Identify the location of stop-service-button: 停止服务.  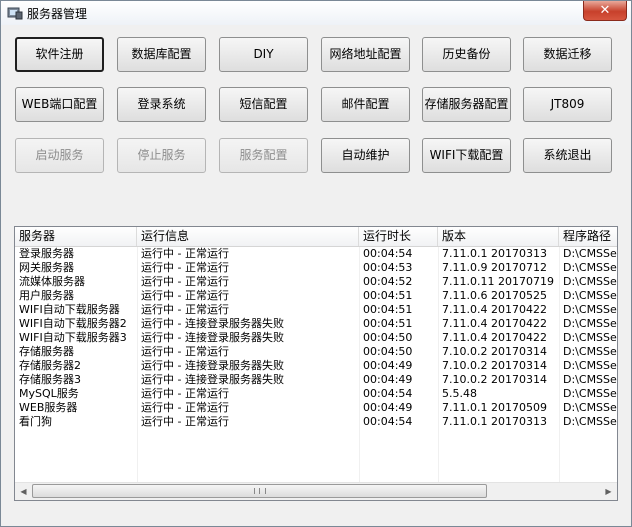
(161, 155).